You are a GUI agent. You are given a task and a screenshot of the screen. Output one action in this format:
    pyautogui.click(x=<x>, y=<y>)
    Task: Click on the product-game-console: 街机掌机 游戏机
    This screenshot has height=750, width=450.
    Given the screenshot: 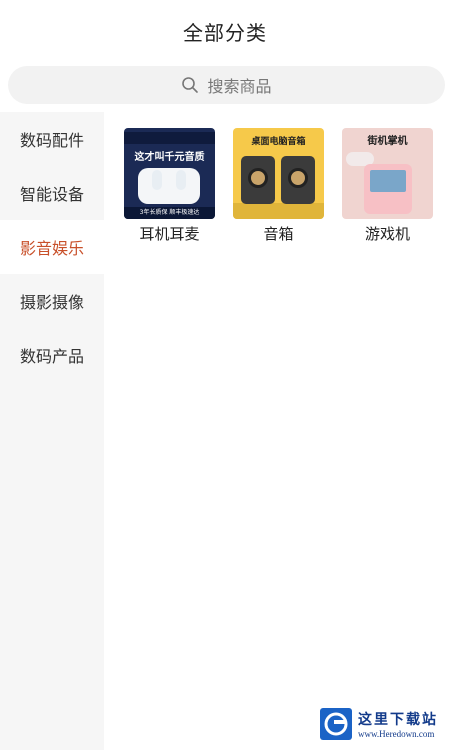 What is the action you would take?
    pyautogui.click(x=387, y=186)
    